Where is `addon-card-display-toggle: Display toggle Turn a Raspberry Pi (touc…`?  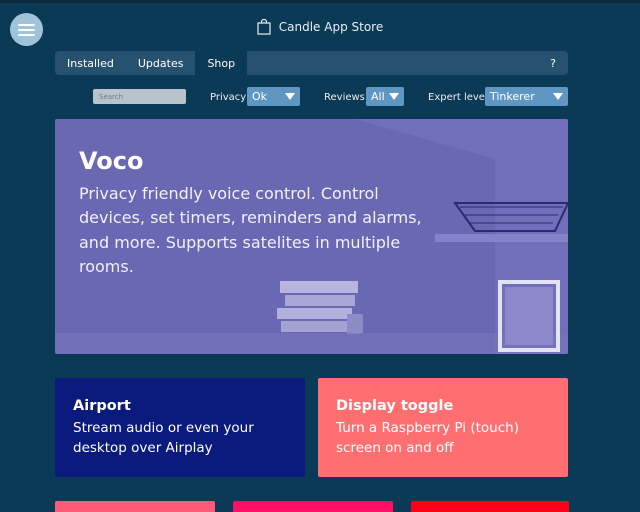
addon-card-display-toggle: Display toggle Turn a Raspberry Pi (touc… is located at coordinates (443, 427).